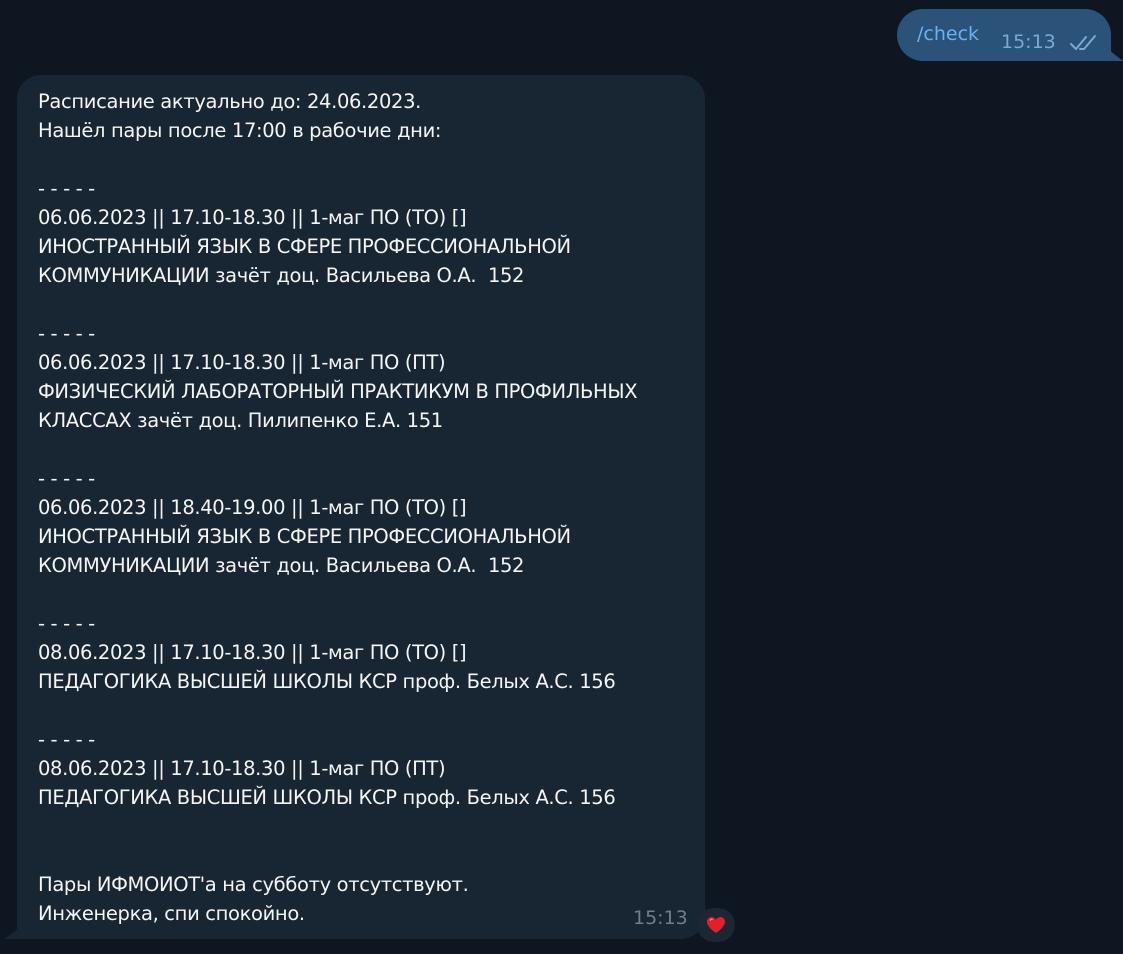 This screenshot has width=1123, height=954. I want to click on command-link: /check, so click(948, 34).